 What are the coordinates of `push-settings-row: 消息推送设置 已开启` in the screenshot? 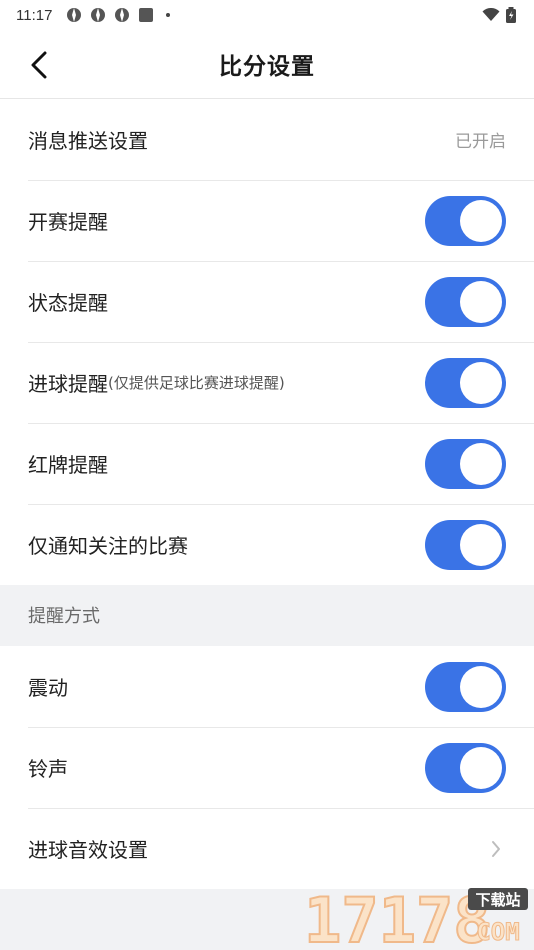 It's located at (267, 139).